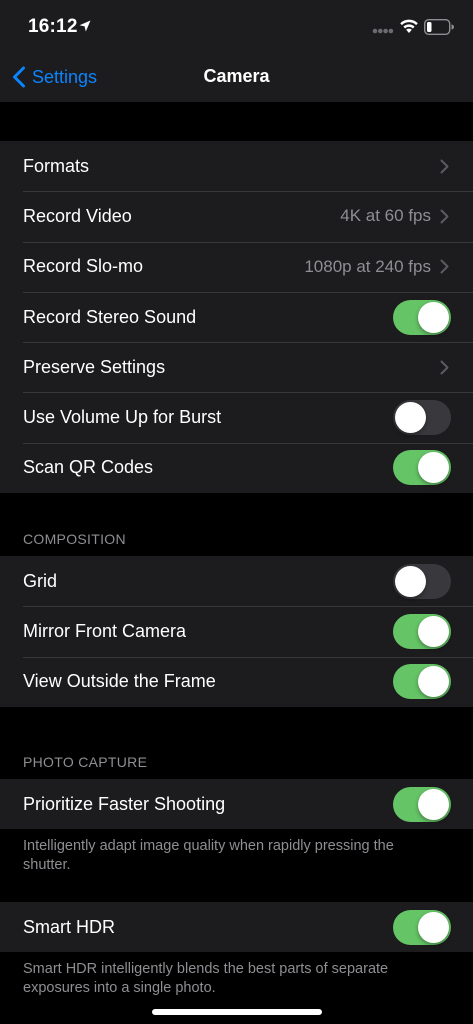 This screenshot has height=1024, width=473. I want to click on formats-row: Formats, so click(236, 166).